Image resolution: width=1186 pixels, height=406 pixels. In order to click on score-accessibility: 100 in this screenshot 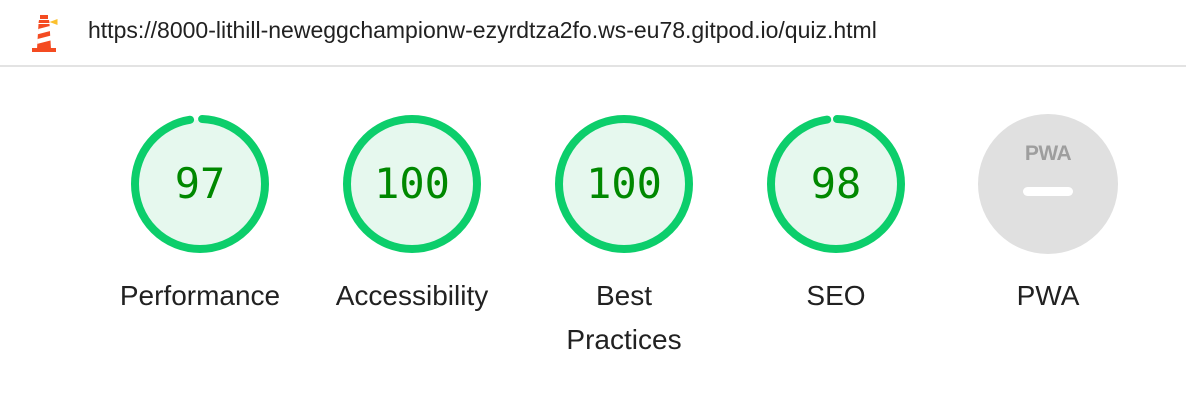, I will do `click(412, 183)`.